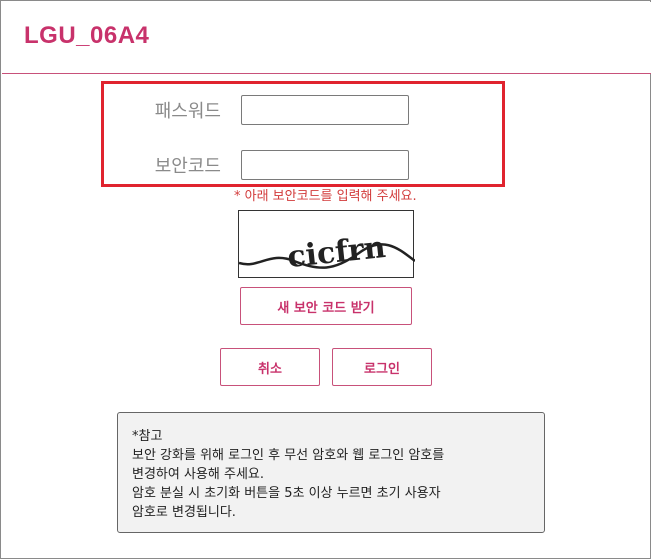 Image resolution: width=651 pixels, height=559 pixels. I want to click on note-title: *참고, so click(147, 436).